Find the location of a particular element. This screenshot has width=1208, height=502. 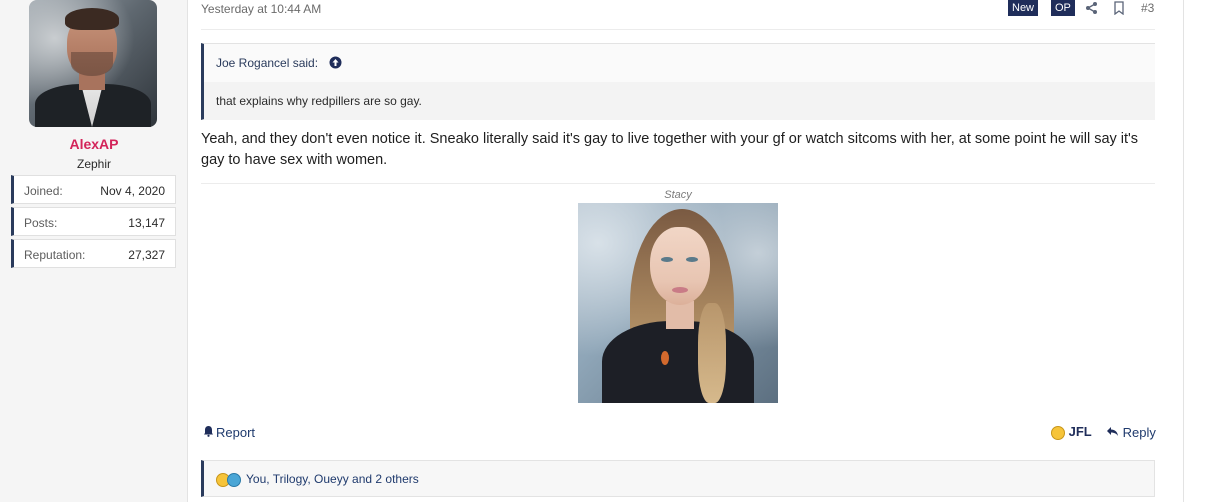

user-title: Zephir is located at coordinates (93, 164).